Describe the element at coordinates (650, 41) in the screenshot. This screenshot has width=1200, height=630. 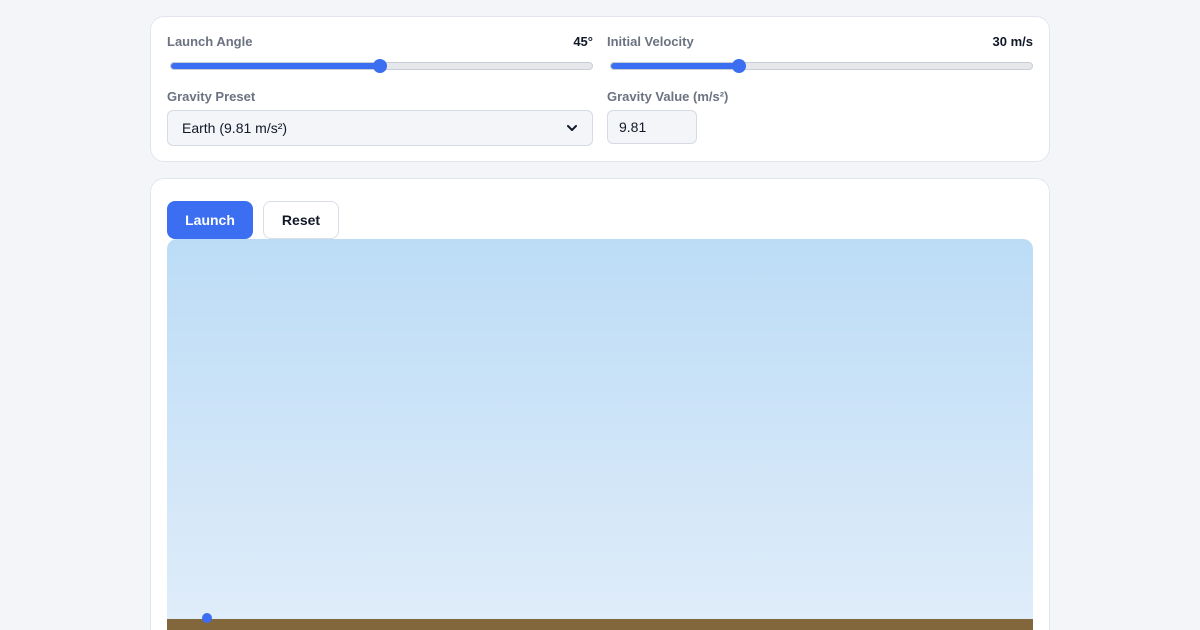
I see `initial-velocity-label: Initial Velocity` at that location.